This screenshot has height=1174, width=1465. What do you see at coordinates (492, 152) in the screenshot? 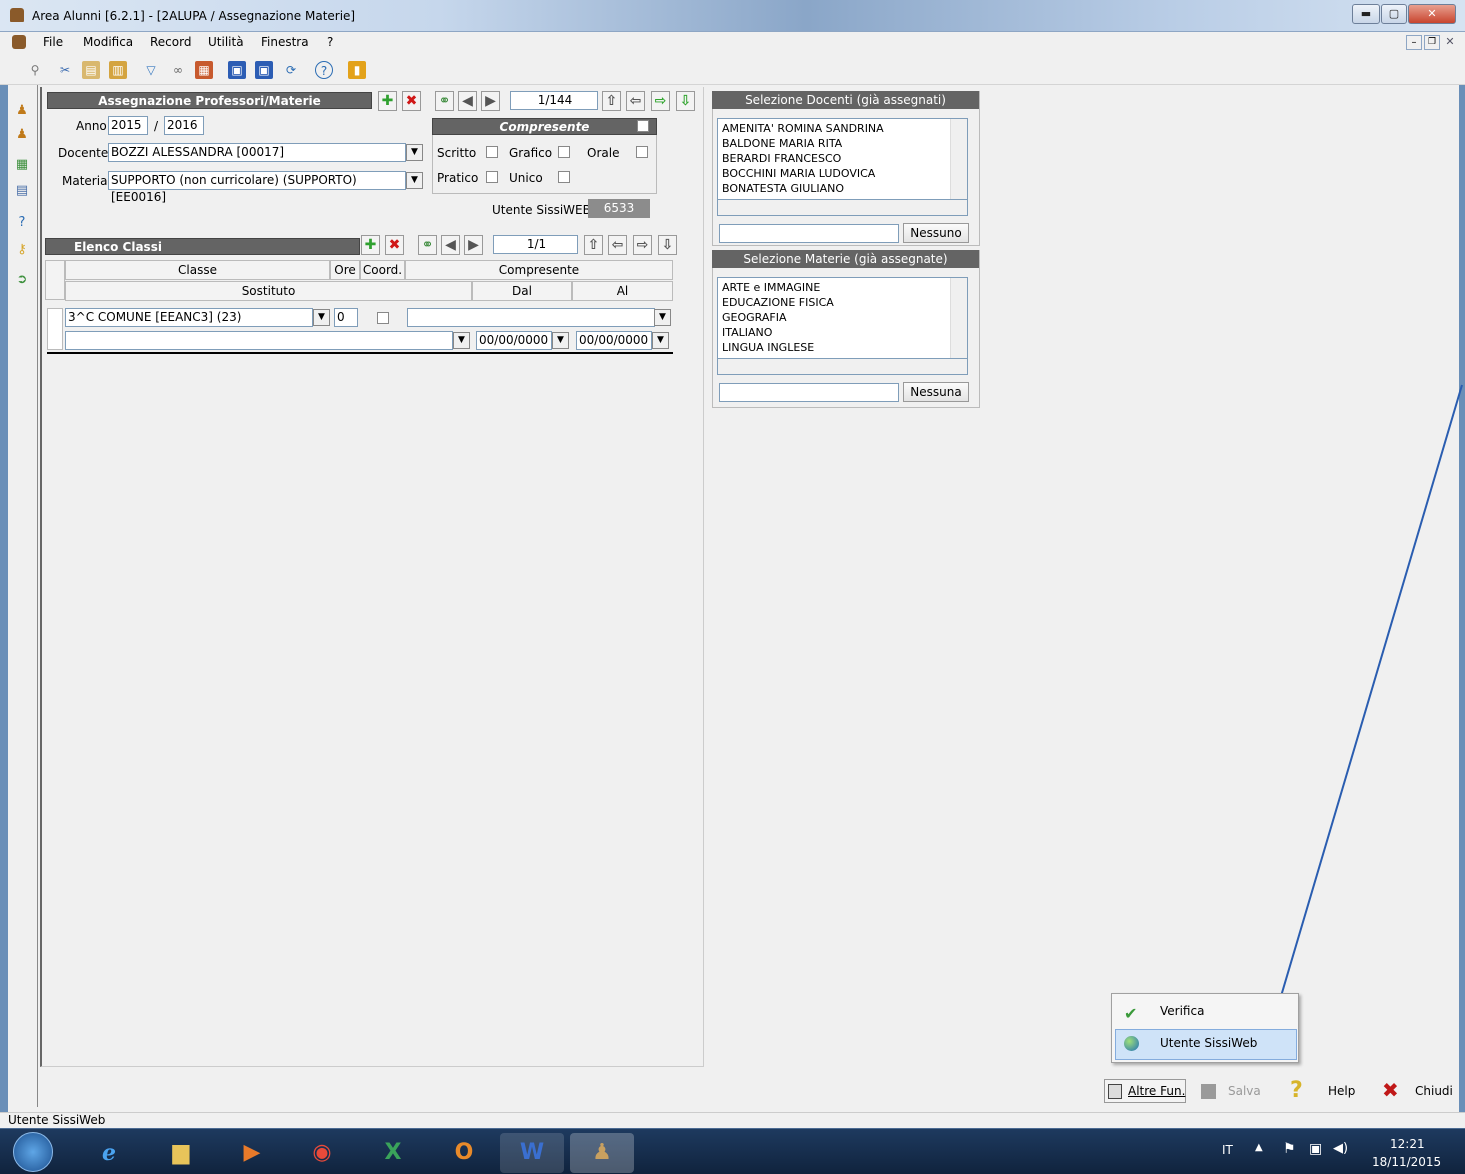
I see `scritto-checkbox` at bounding box center [492, 152].